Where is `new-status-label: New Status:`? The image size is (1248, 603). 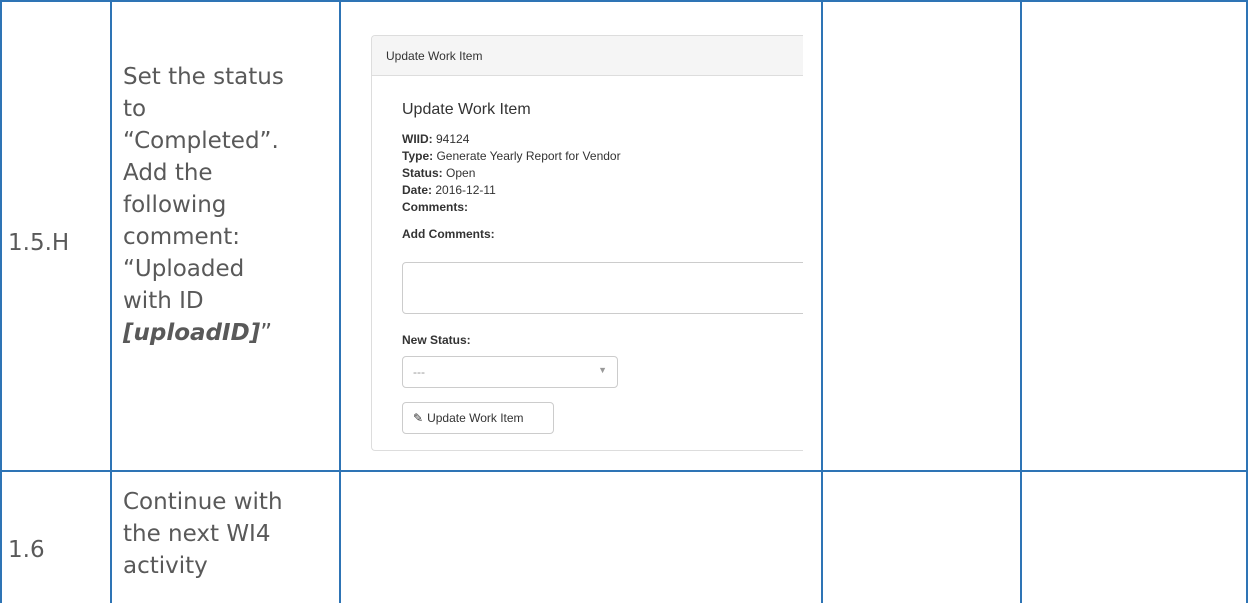
new-status-label: New Status: is located at coordinates (436, 340).